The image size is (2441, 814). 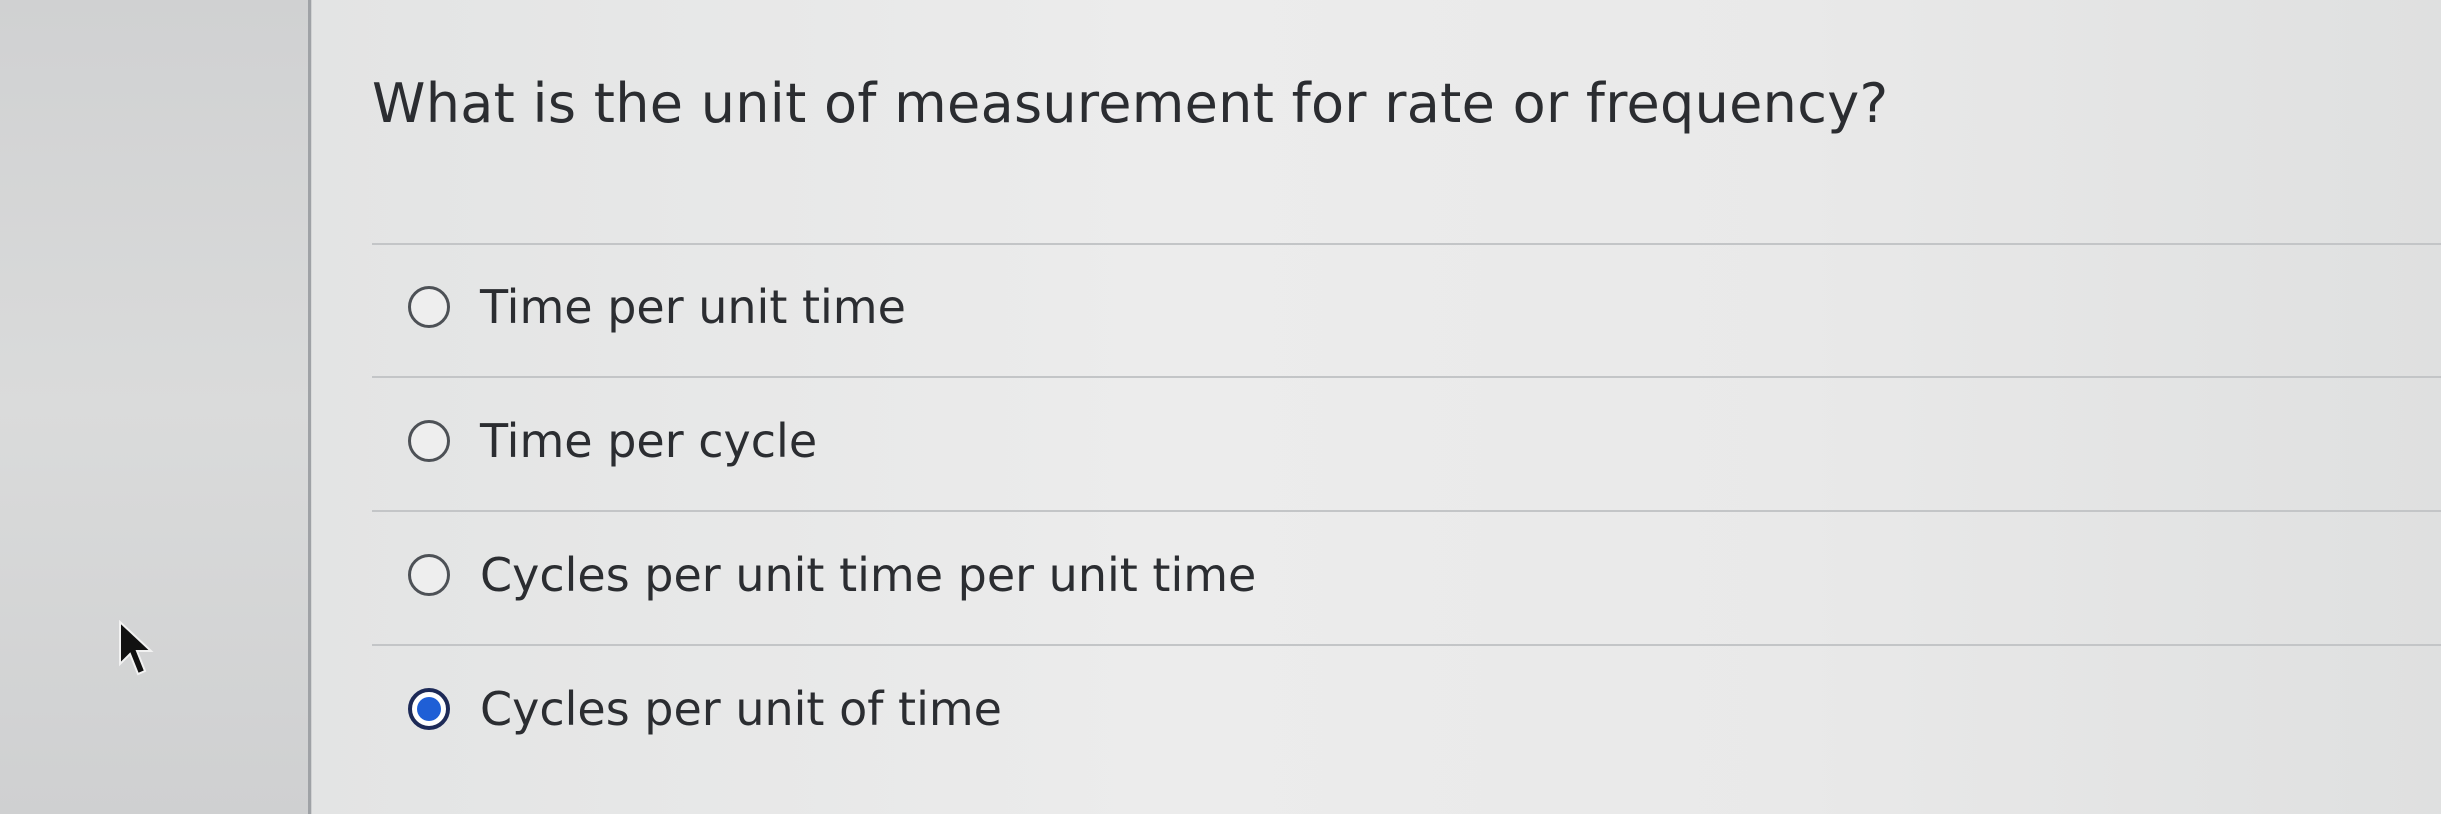 What do you see at coordinates (429, 709) in the screenshot?
I see `radio-button-4-selected` at bounding box center [429, 709].